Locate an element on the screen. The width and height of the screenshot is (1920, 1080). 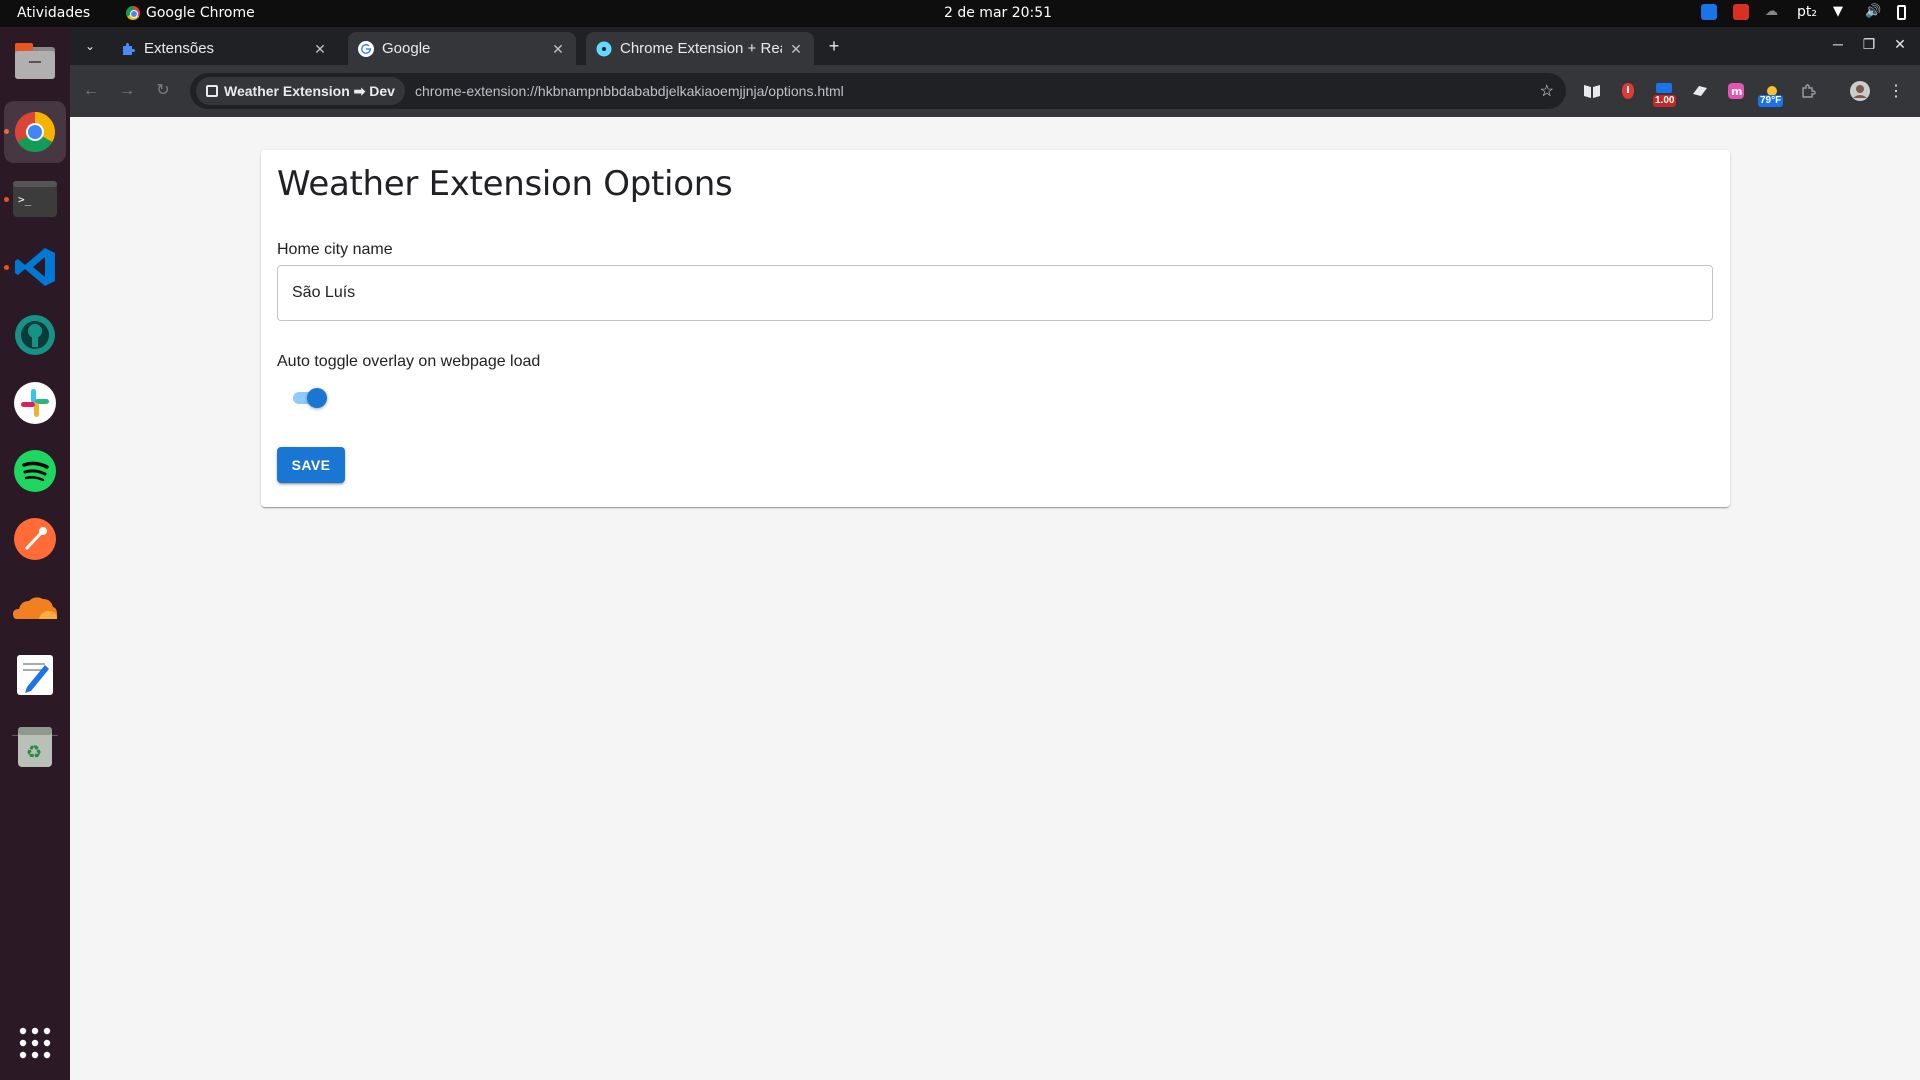
app-grid-icon is located at coordinates (35, 1043).